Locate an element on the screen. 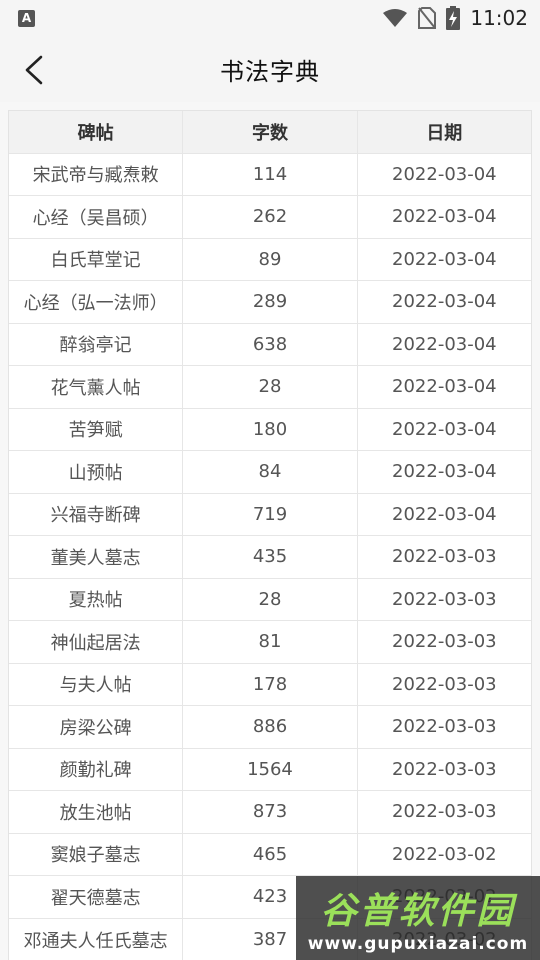  table-header: 碑帖 字数 日期 is located at coordinates (270, 132).